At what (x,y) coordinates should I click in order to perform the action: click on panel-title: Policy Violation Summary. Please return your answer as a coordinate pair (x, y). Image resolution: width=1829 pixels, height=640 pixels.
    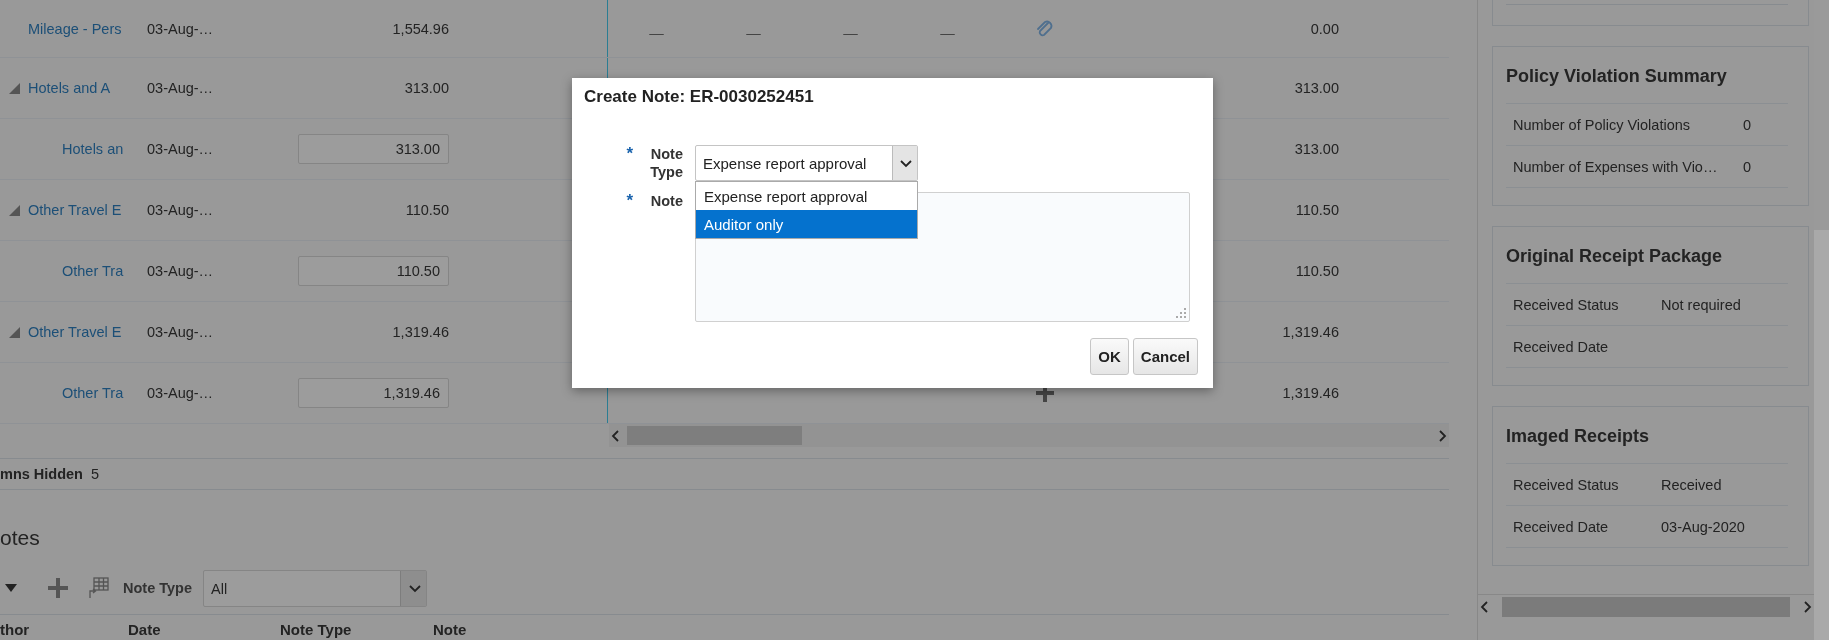
    Looking at the image, I should click on (1616, 76).